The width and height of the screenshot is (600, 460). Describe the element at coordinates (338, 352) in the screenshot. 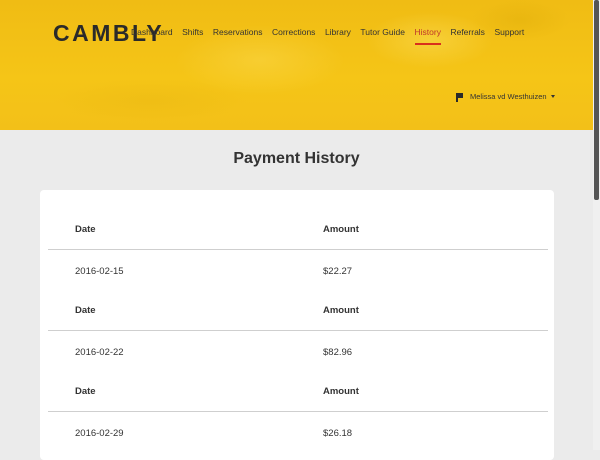

I see `payment-amount: $82.96` at that location.